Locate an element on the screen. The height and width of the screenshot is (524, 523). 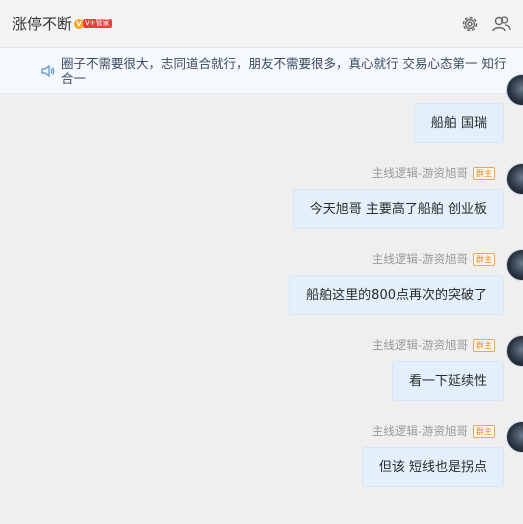
message-bubble: 但该 短线也是拐点 is located at coordinates (432, 467).